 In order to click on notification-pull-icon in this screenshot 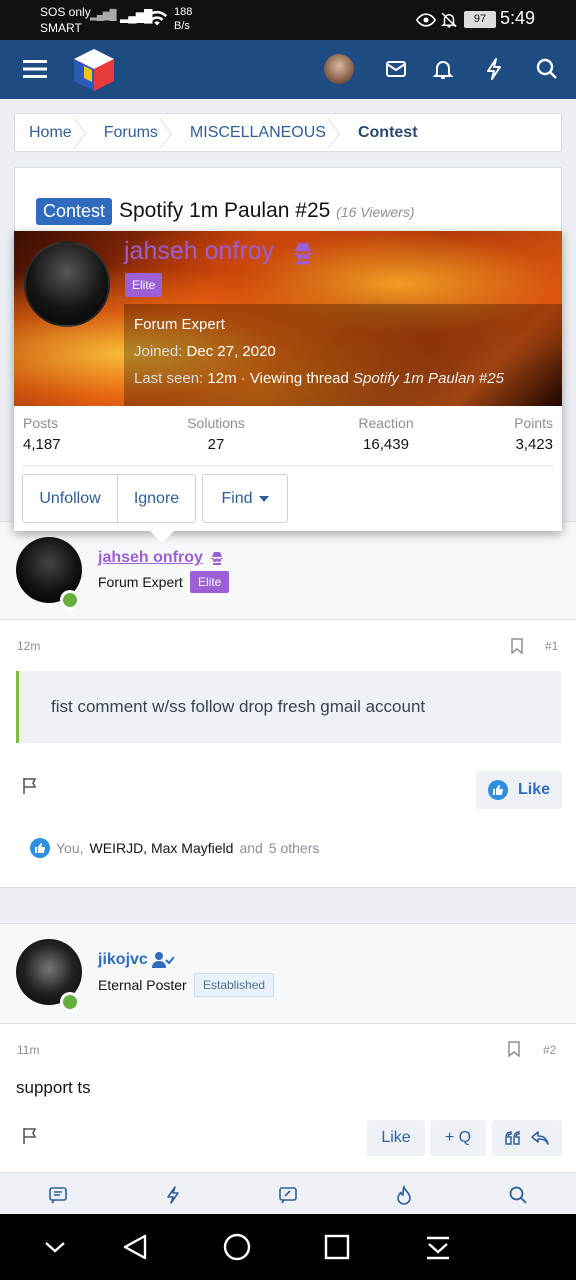, I will do `click(438, 1247)`.